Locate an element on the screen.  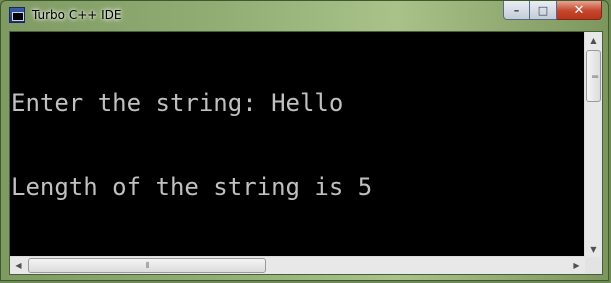
vertical-scrollbar: ▲ ⦀ ▼ is located at coordinates (593, 145).